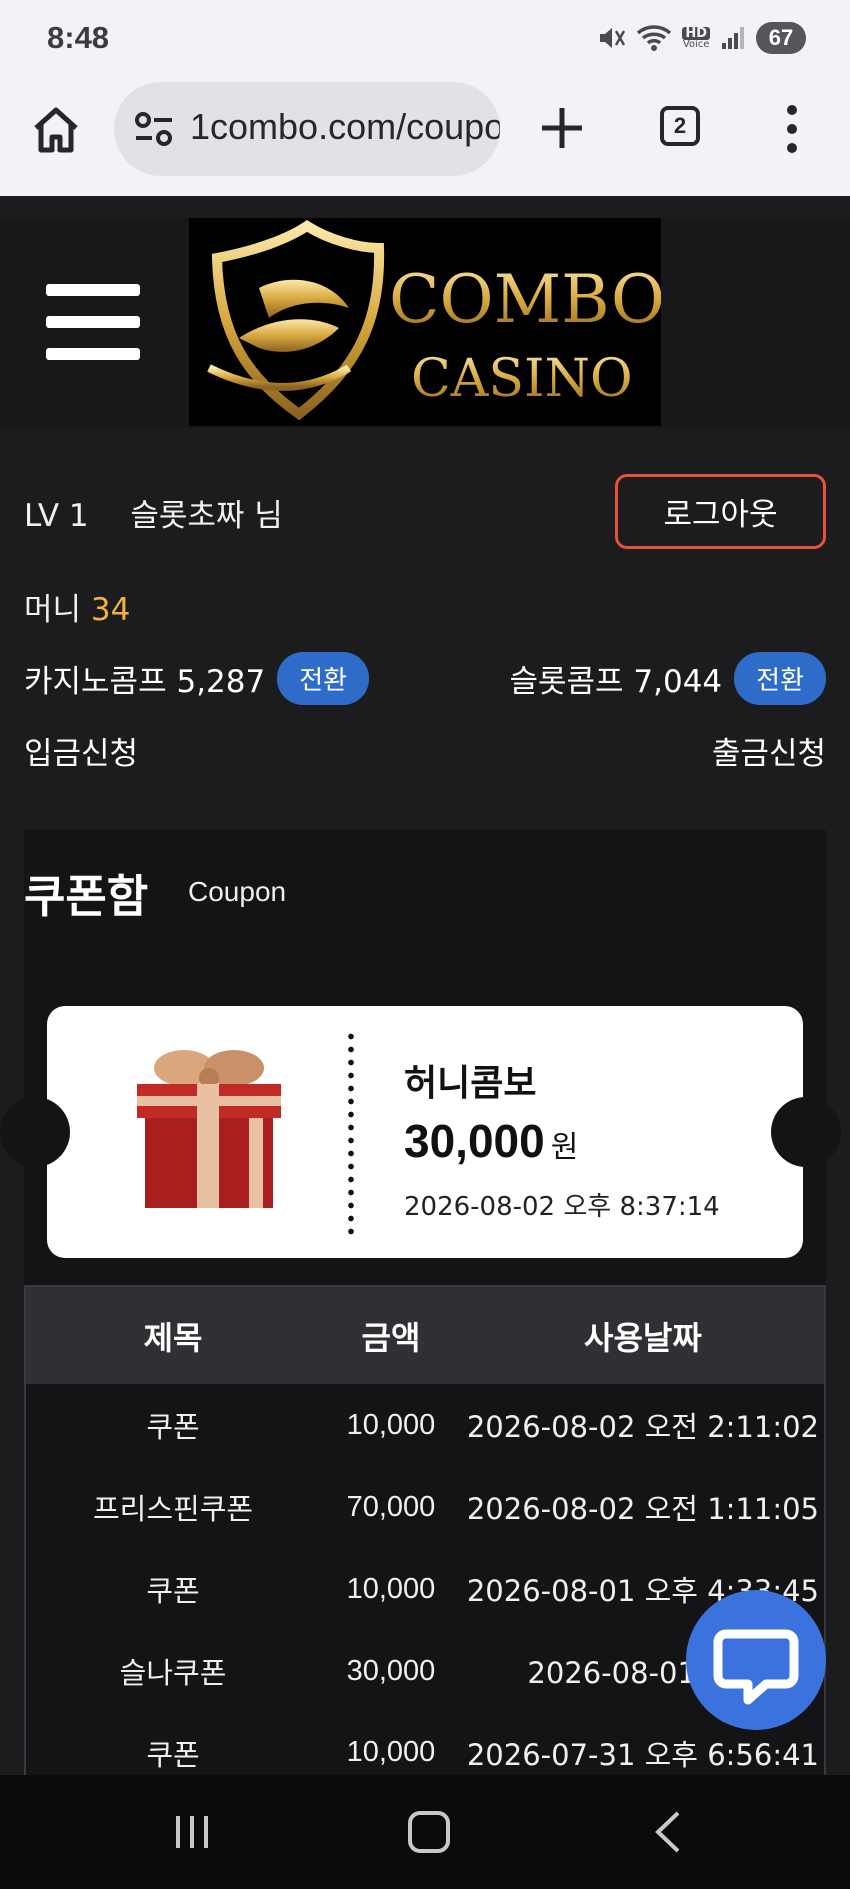 This screenshot has width=850, height=1889. Describe the element at coordinates (564, 1147) in the screenshot. I see `ticket-amount-unit: 원` at that location.